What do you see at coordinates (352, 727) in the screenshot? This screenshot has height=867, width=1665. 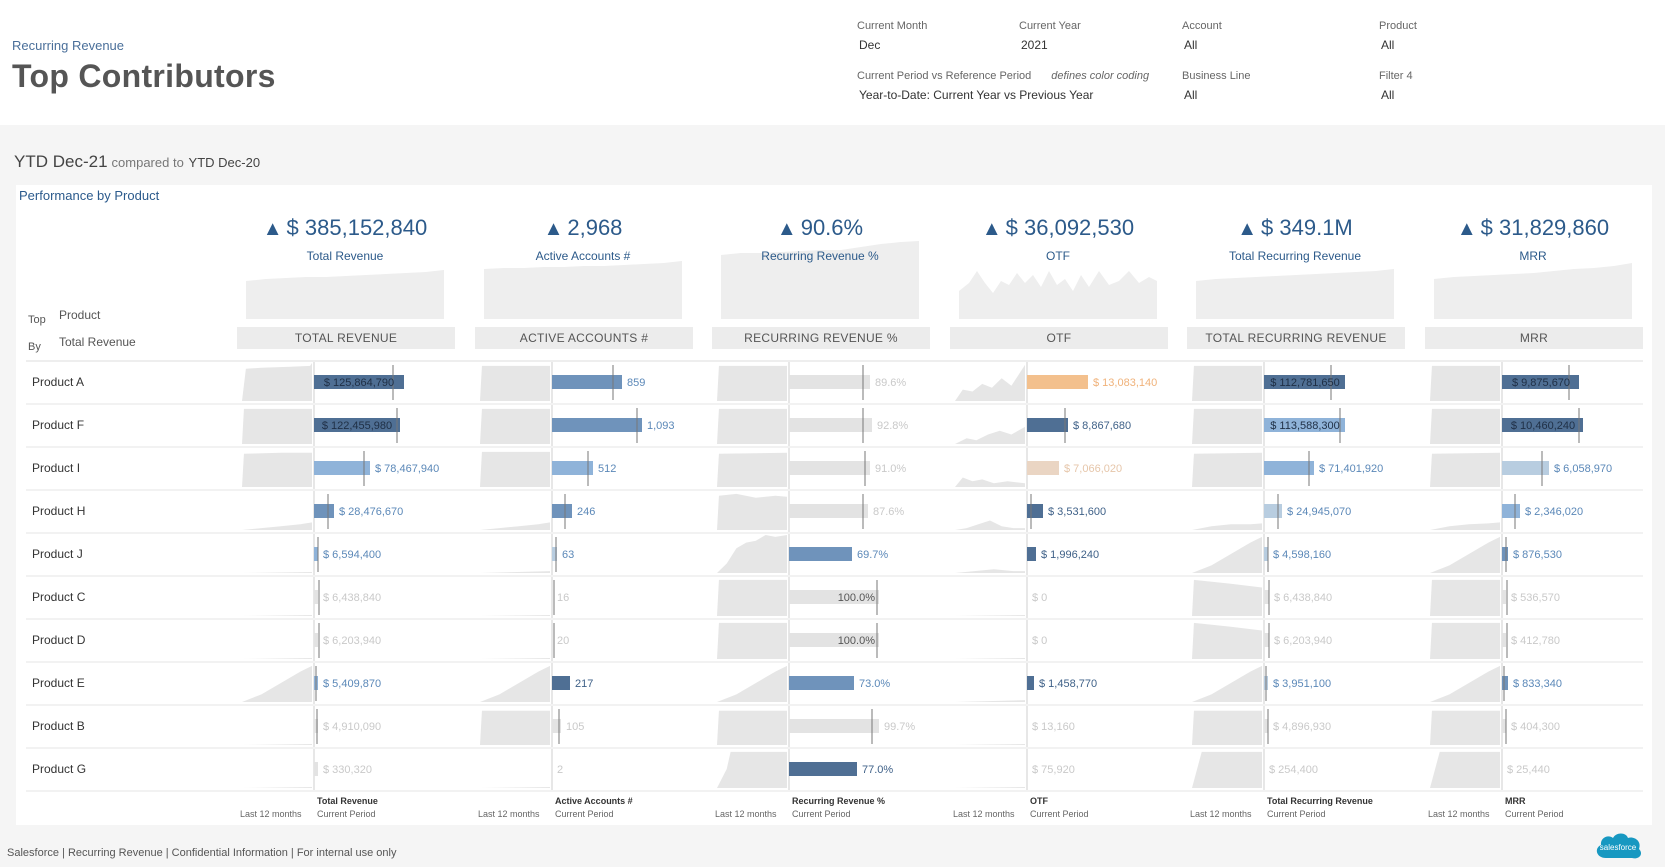 I see `bar-label: $ 4,910,090` at bounding box center [352, 727].